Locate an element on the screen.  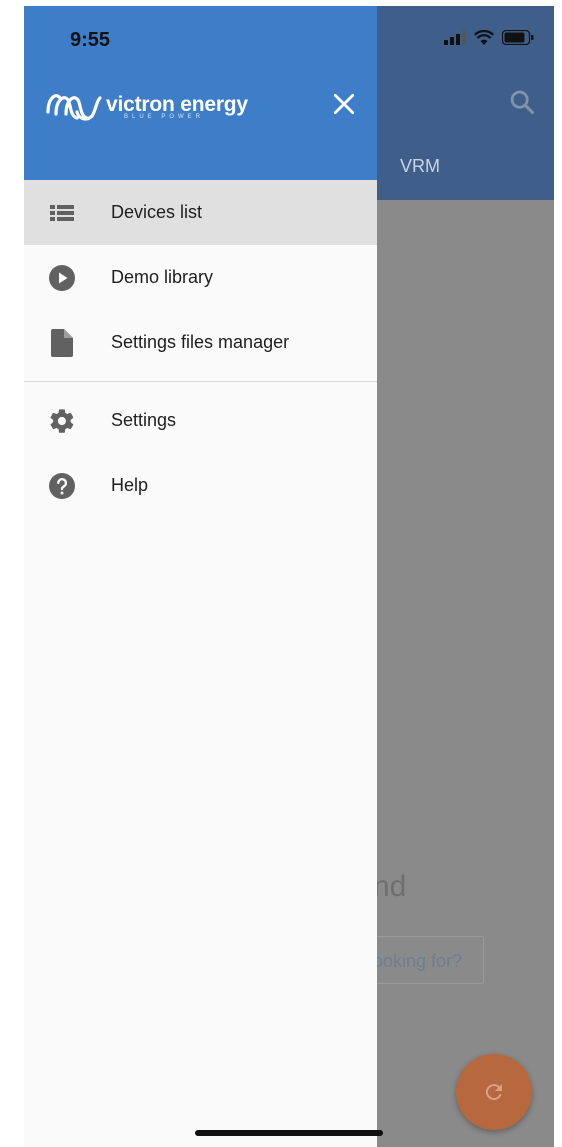
menu-item-devices-list: Devices list is located at coordinates (200, 212).